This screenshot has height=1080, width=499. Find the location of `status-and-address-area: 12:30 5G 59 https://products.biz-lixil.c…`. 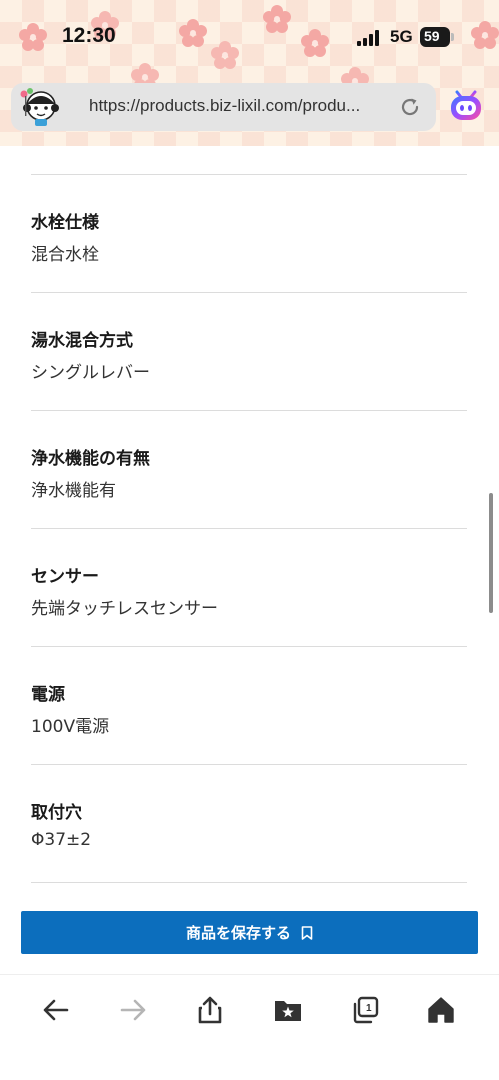

status-and-address-area: 12:30 5G 59 https://products.biz-lixil.c… is located at coordinates (249, 73).